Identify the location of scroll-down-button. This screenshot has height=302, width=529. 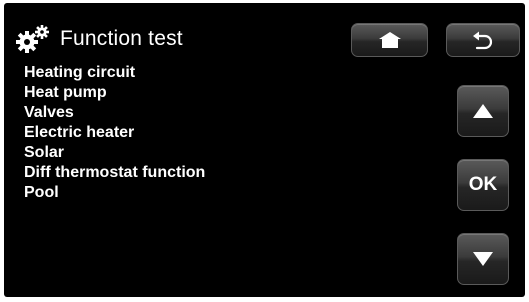
(483, 259).